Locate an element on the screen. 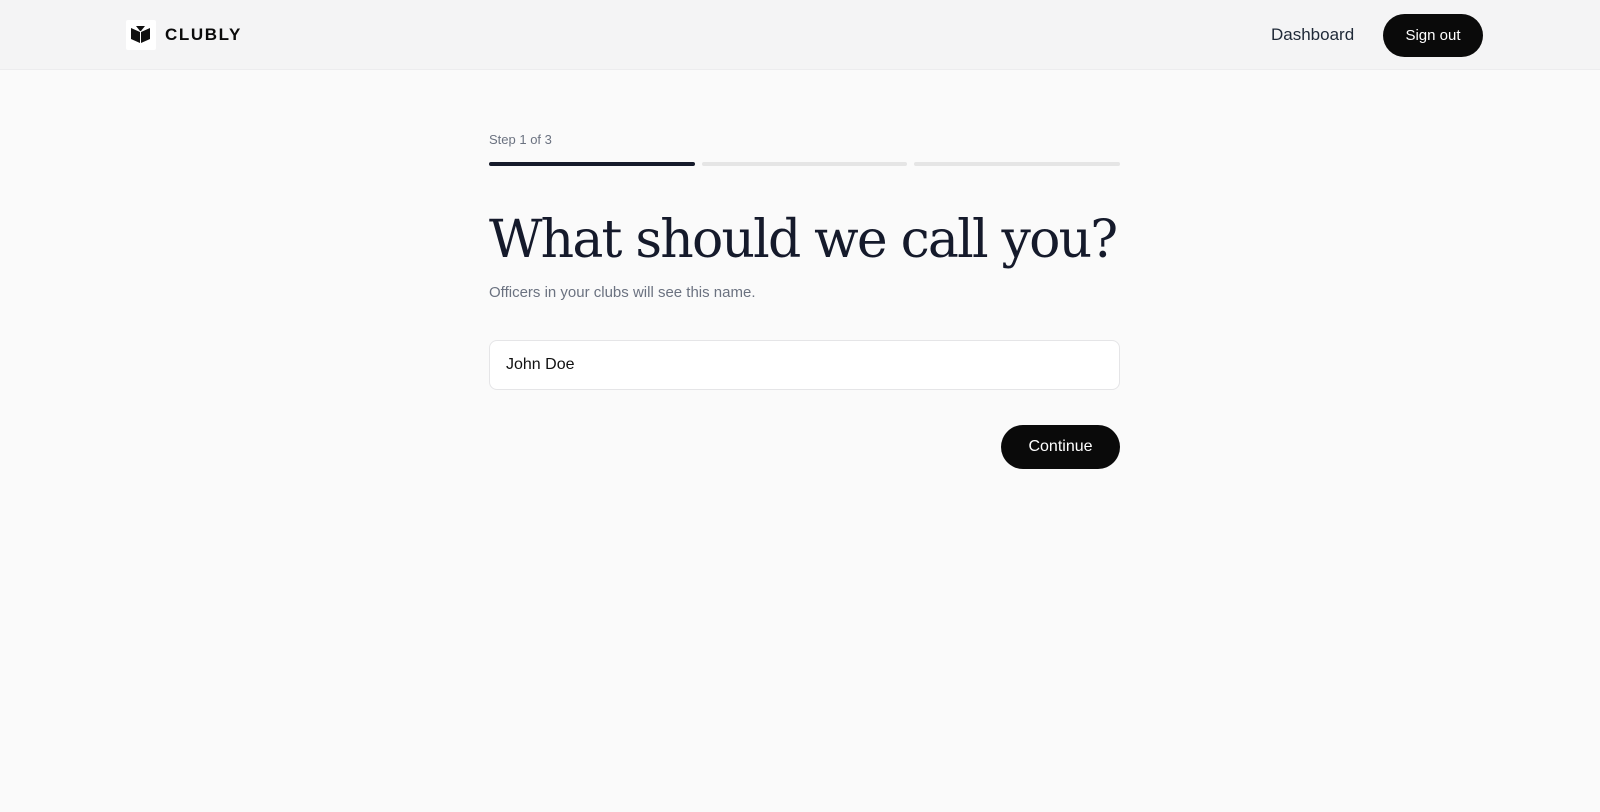  step-progress-bar is located at coordinates (805, 164).